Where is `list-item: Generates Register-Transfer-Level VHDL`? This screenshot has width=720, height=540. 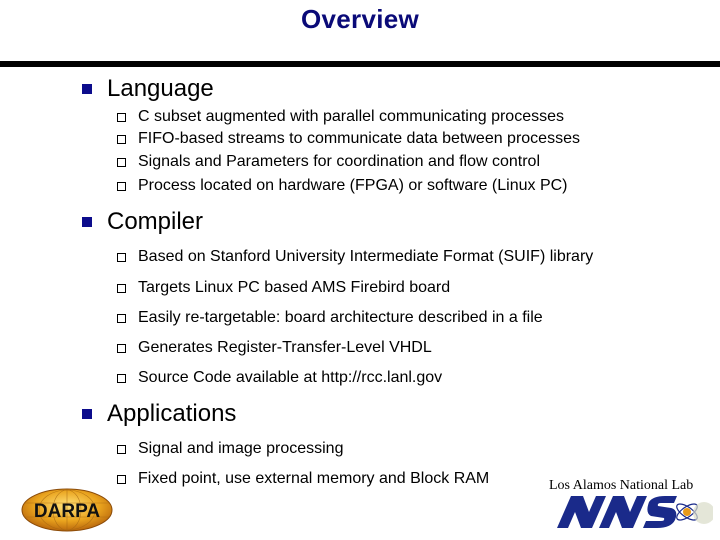 list-item: Generates Register-Transfer-Level VHDL is located at coordinates (274, 348).